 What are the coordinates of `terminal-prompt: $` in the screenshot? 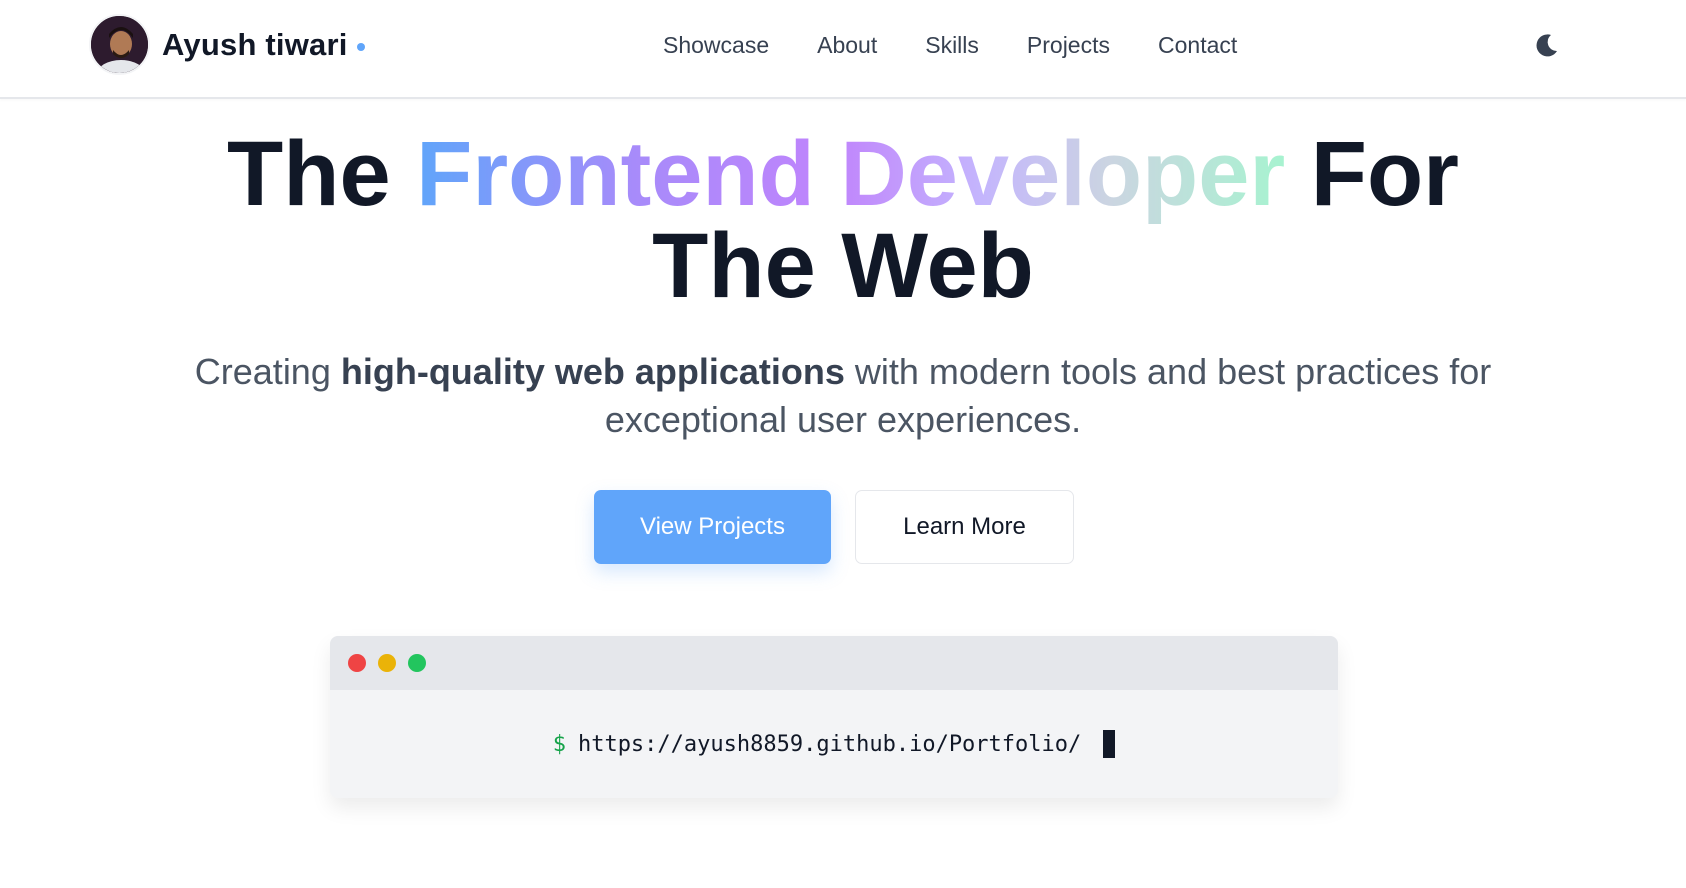 It's located at (559, 744).